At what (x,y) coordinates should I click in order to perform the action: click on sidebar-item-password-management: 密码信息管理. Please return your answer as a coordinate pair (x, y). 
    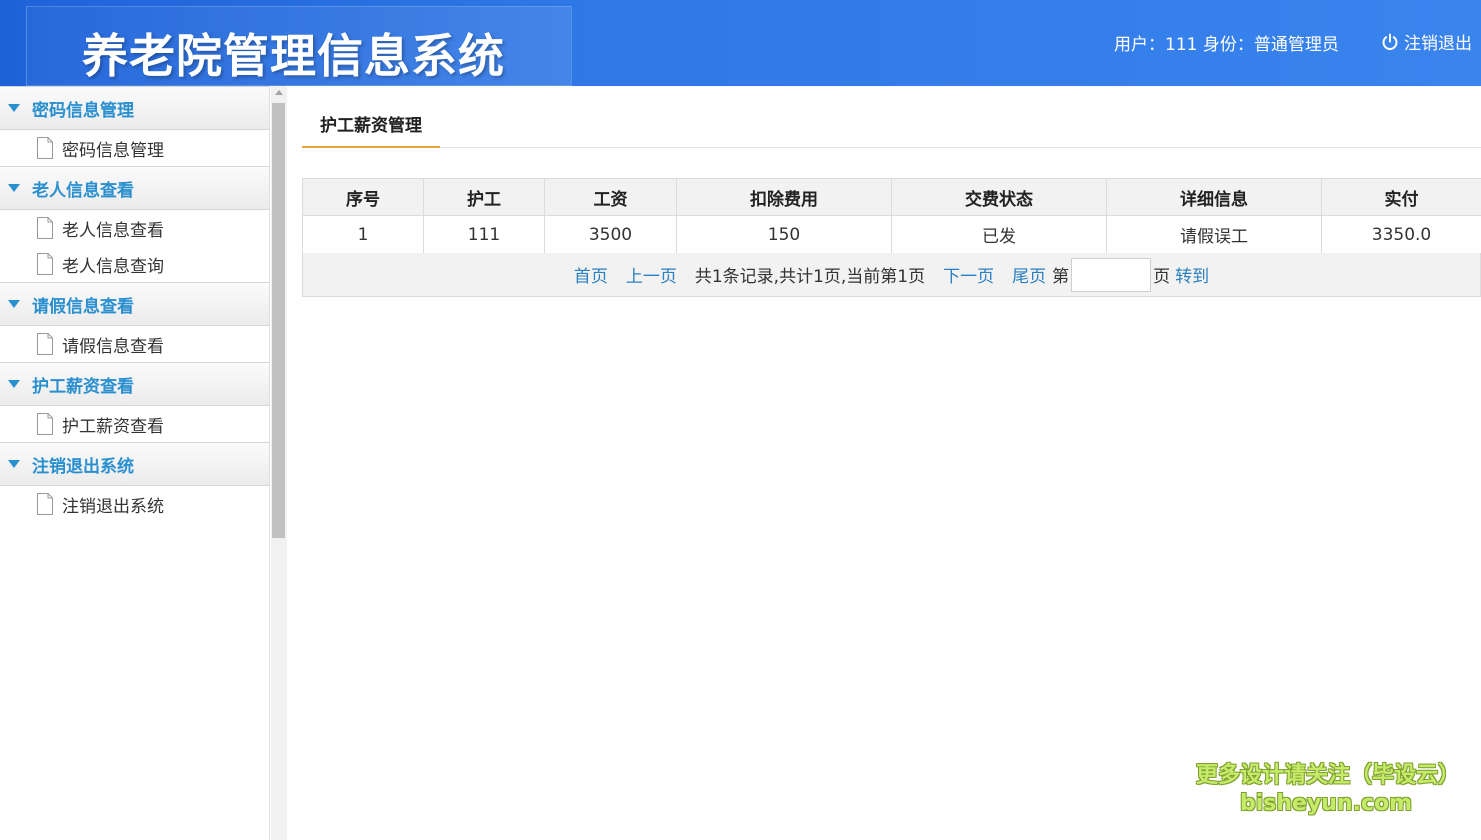
    Looking at the image, I should click on (134, 148).